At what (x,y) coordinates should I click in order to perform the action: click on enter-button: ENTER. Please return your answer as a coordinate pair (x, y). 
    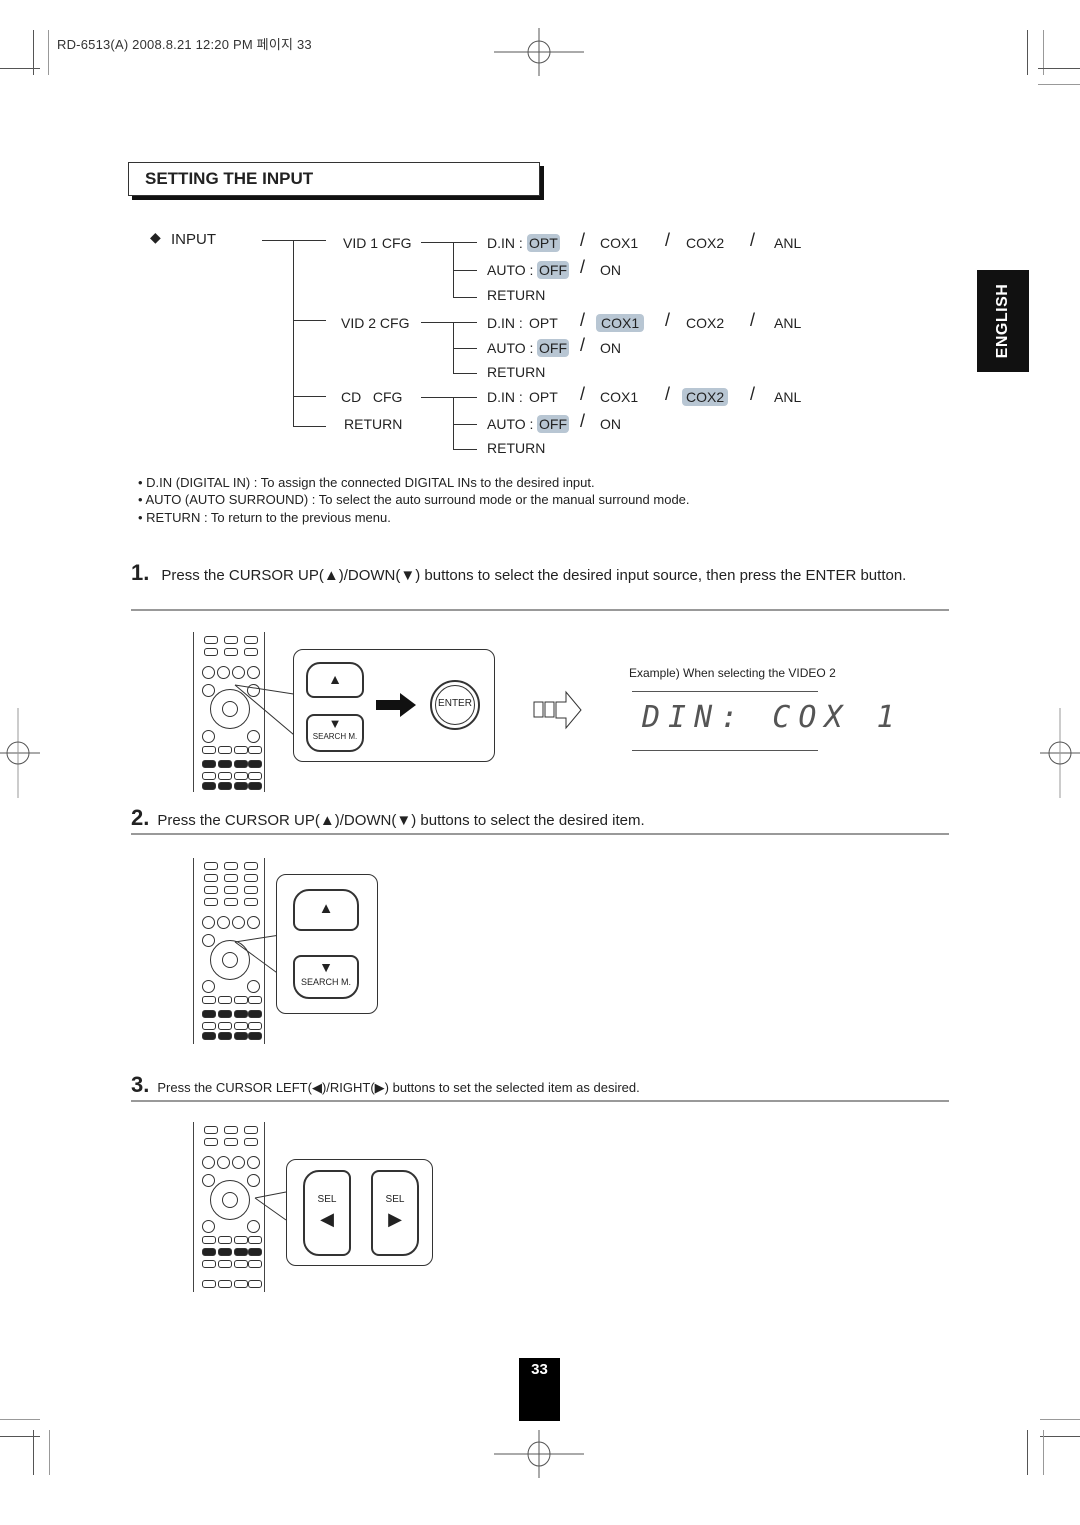
    Looking at the image, I should click on (455, 705).